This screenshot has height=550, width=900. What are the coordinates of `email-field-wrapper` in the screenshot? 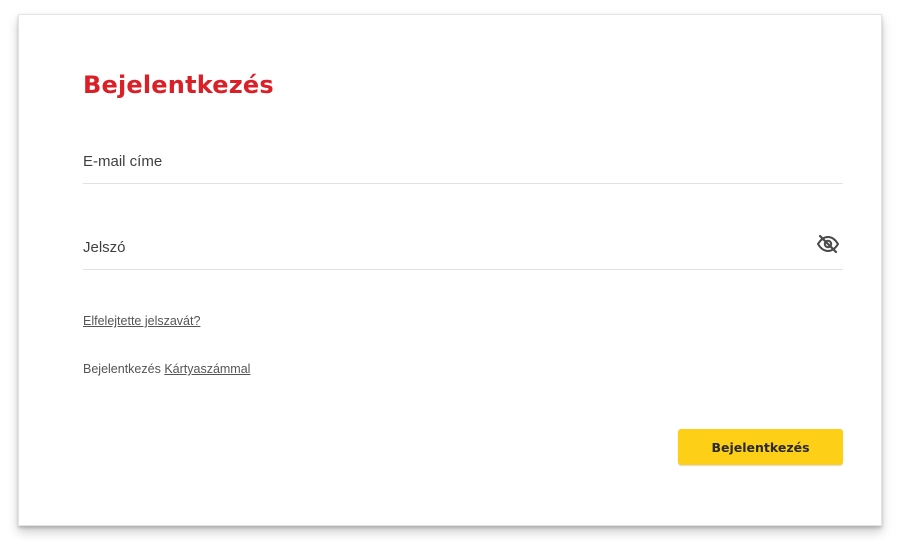 It's located at (463, 162).